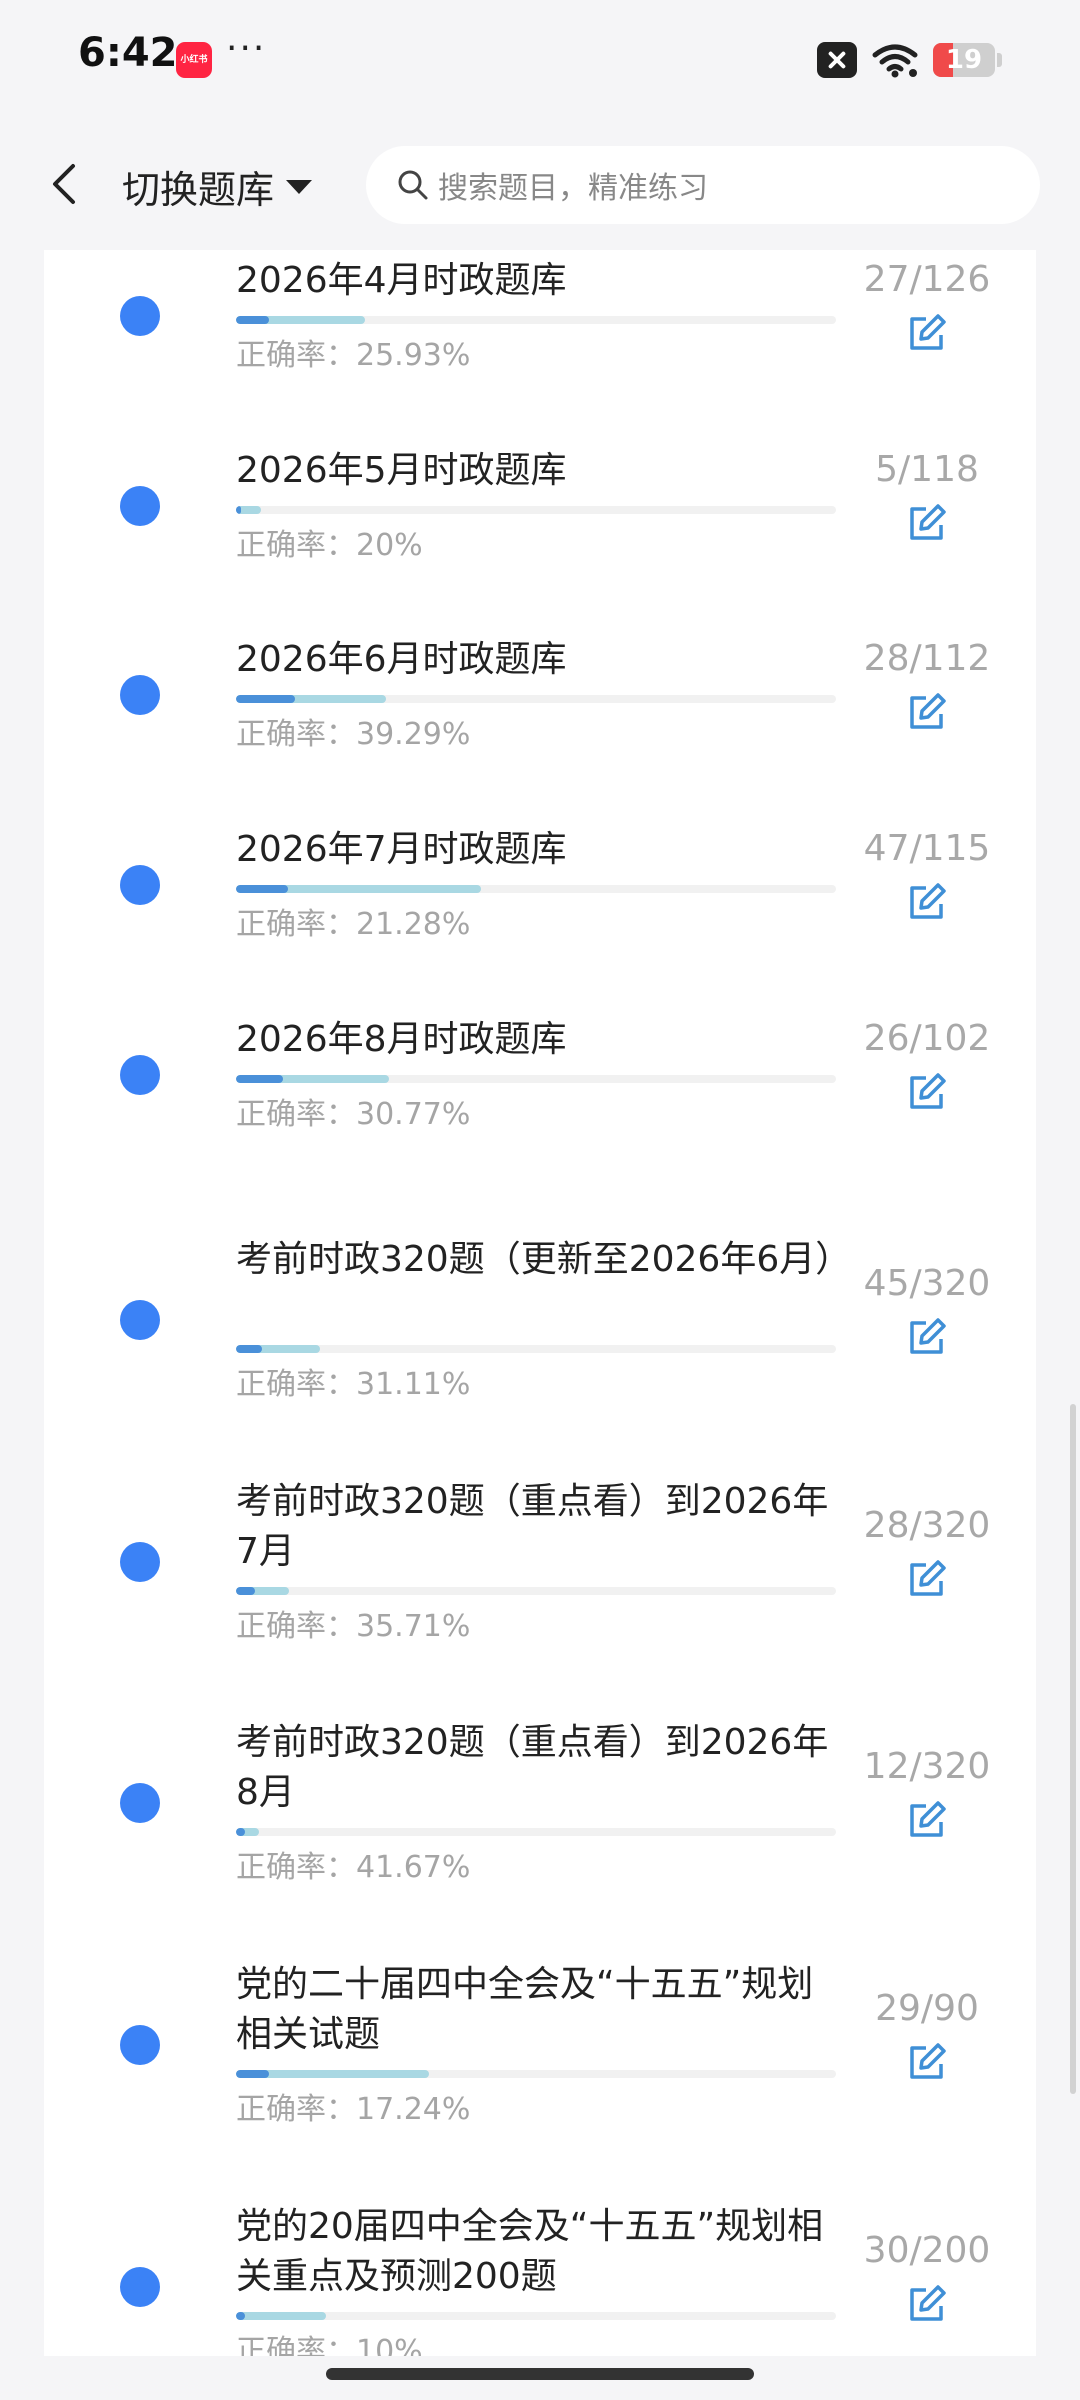 The image size is (1080, 2400). Describe the element at coordinates (895, 61) in the screenshot. I see `wifi-icon` at that location.